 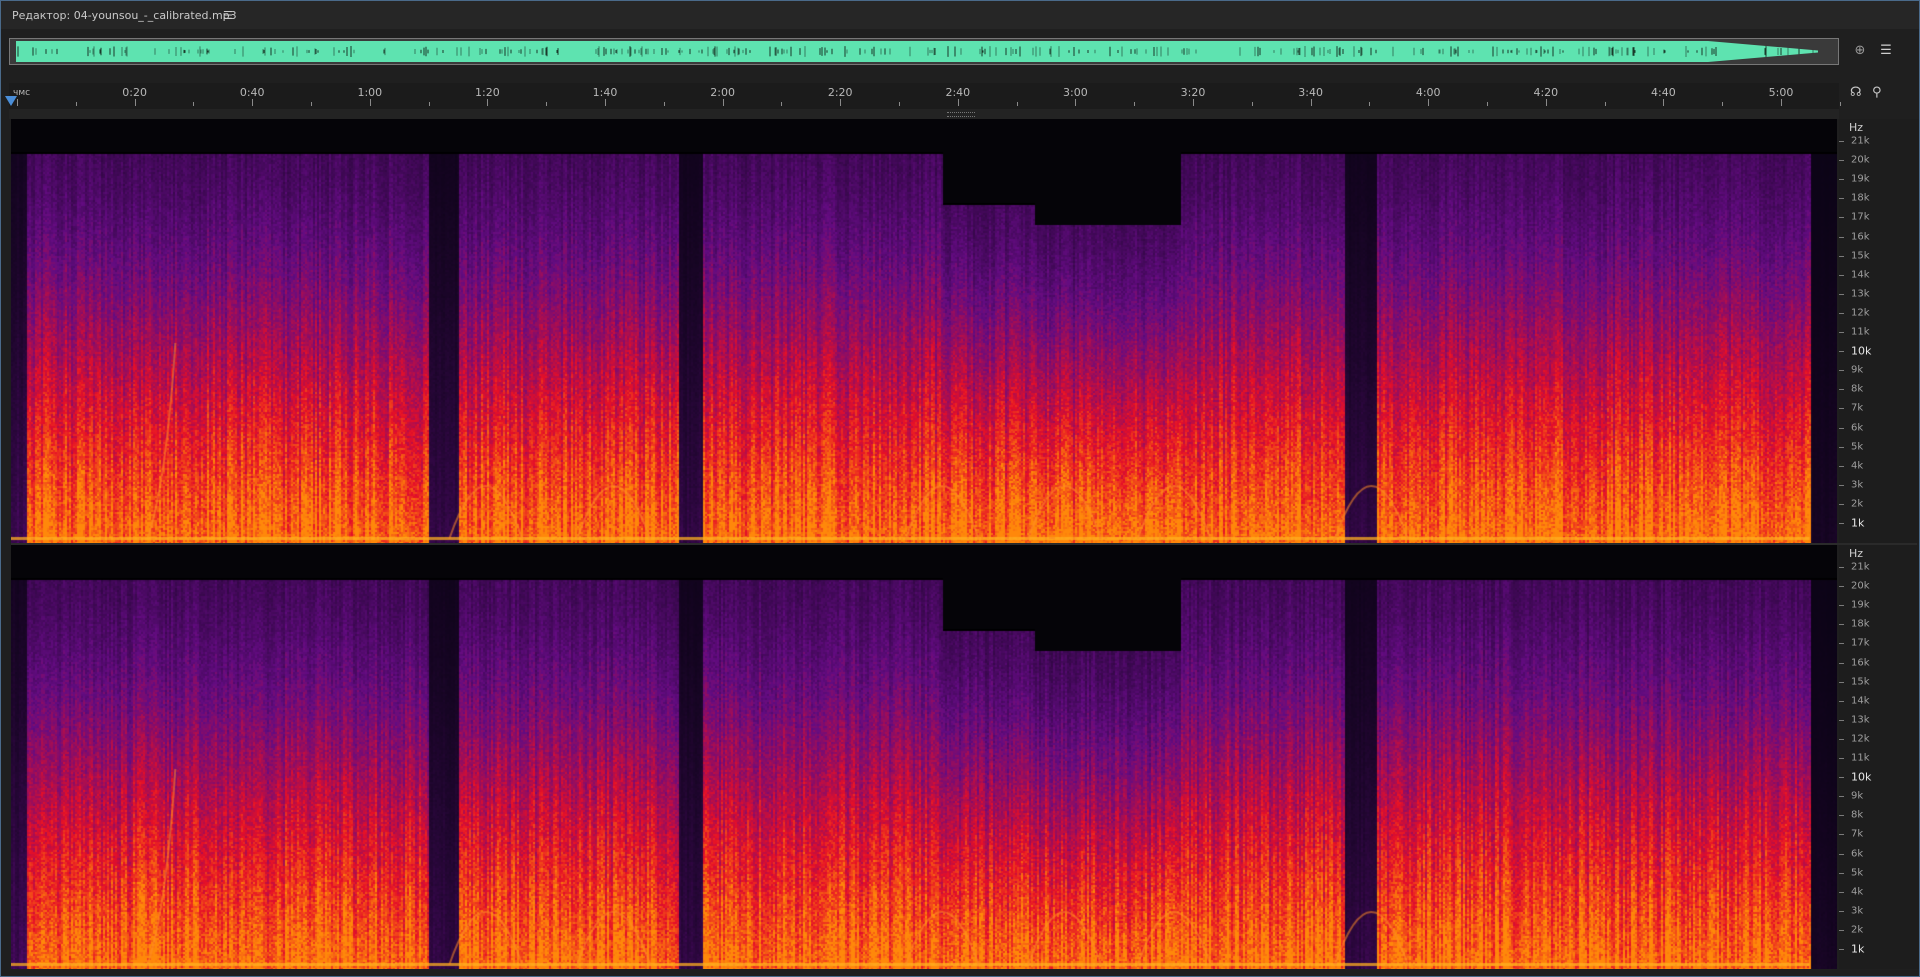 What do you see at coordinates (1856, 92) in the screenshot?
I see `headphones-icon: ☊` at bounding box center [1856, 92].